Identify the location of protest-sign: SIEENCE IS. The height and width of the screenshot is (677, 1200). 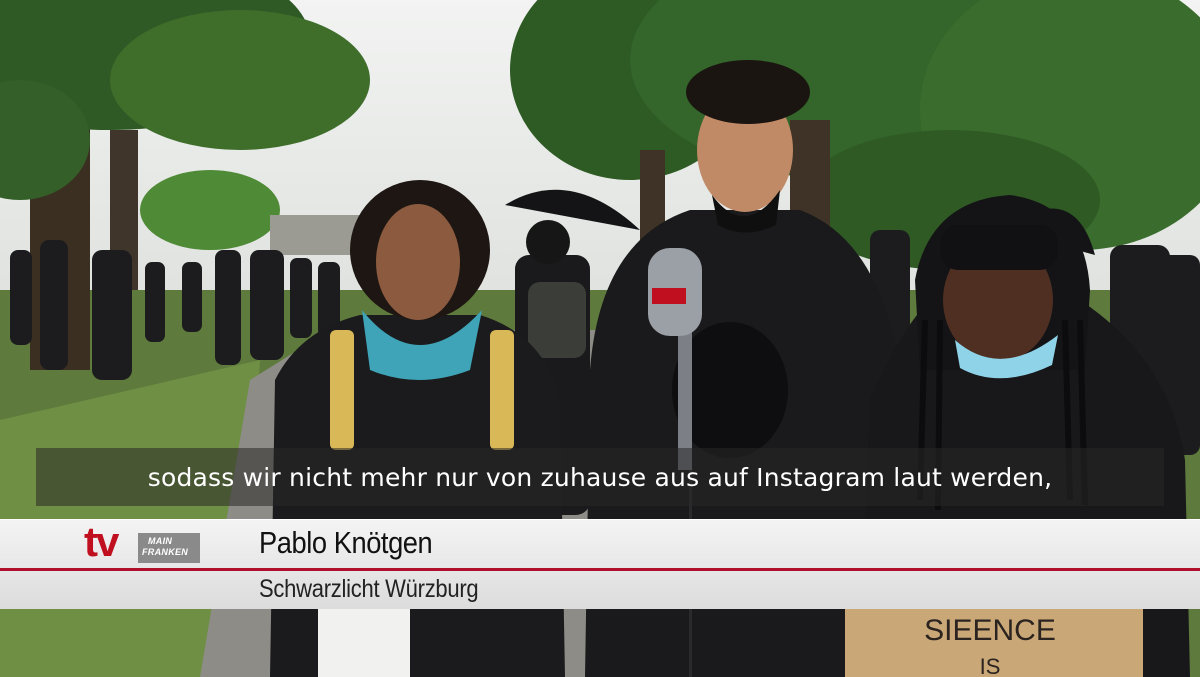
(994, 642).